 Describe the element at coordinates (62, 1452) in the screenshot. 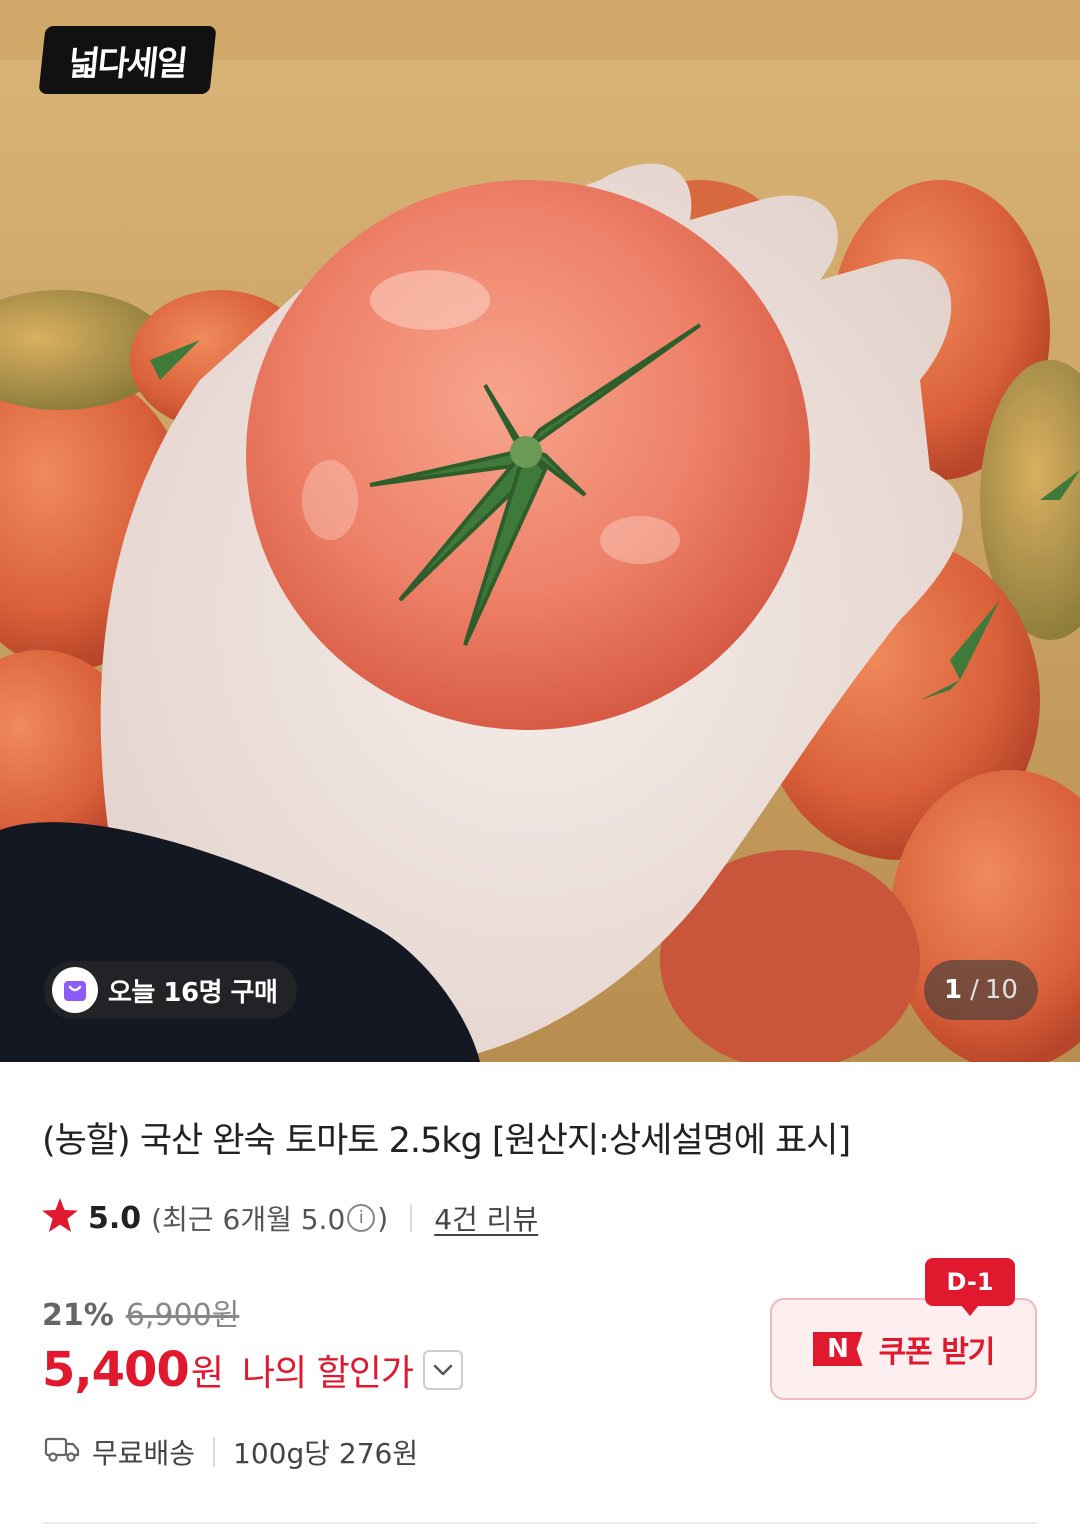

I see `truck-icon` at that location.